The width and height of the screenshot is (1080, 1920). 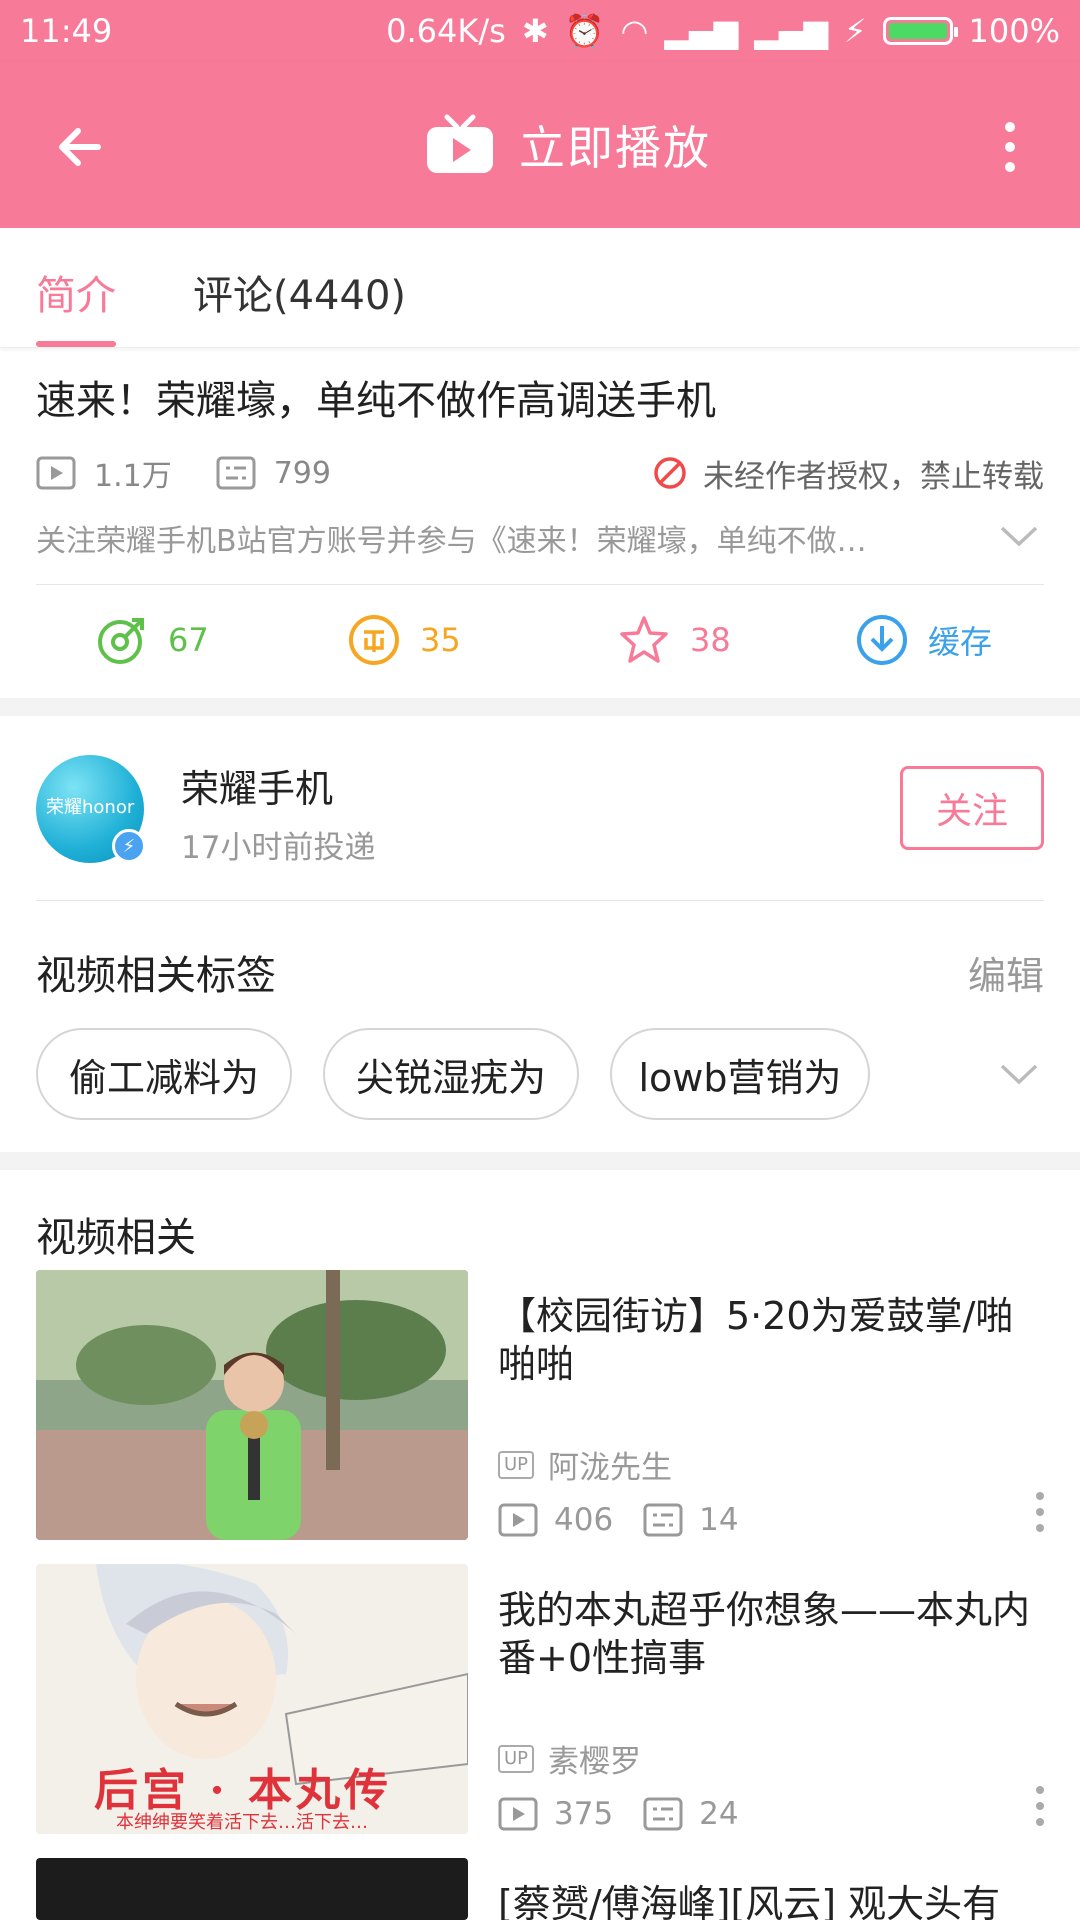 What do you see at coordinates (691, 1814) in the screenshot?
I see `danmaku-count: 24` at bounding box center [691, 1814].